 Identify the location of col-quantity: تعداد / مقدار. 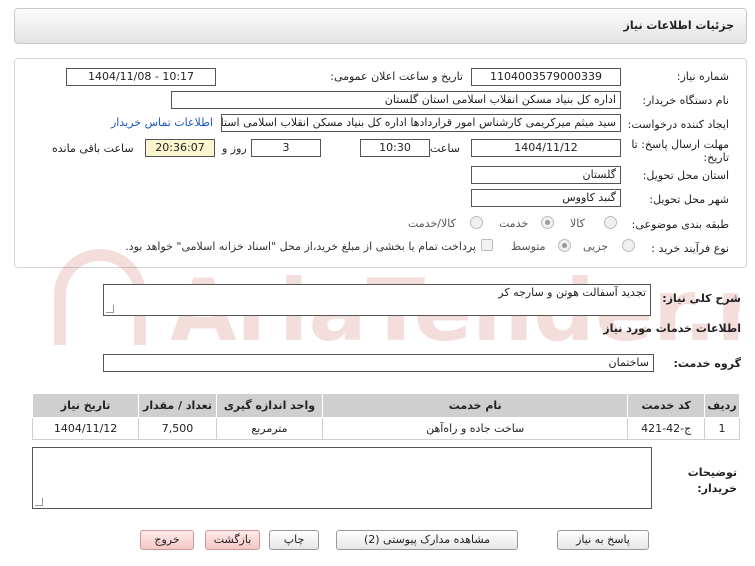
(177, 405).